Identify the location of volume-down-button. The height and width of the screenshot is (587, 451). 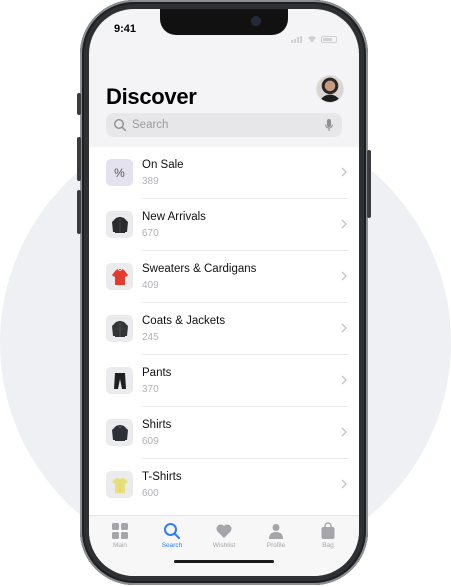
(79, 212).